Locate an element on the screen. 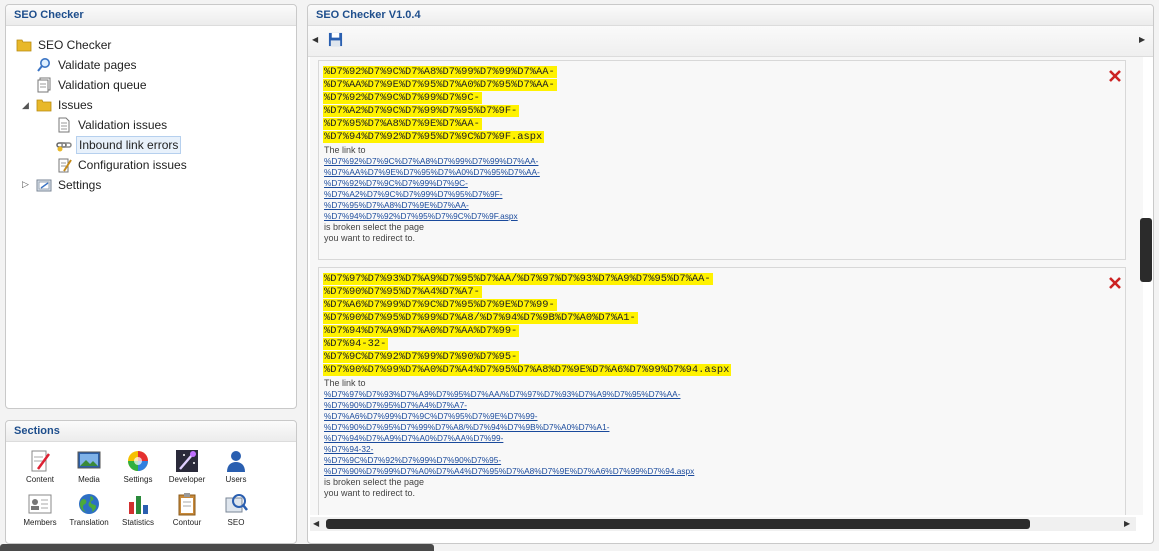  clipboard-icon is located at coordinates (187, 504).